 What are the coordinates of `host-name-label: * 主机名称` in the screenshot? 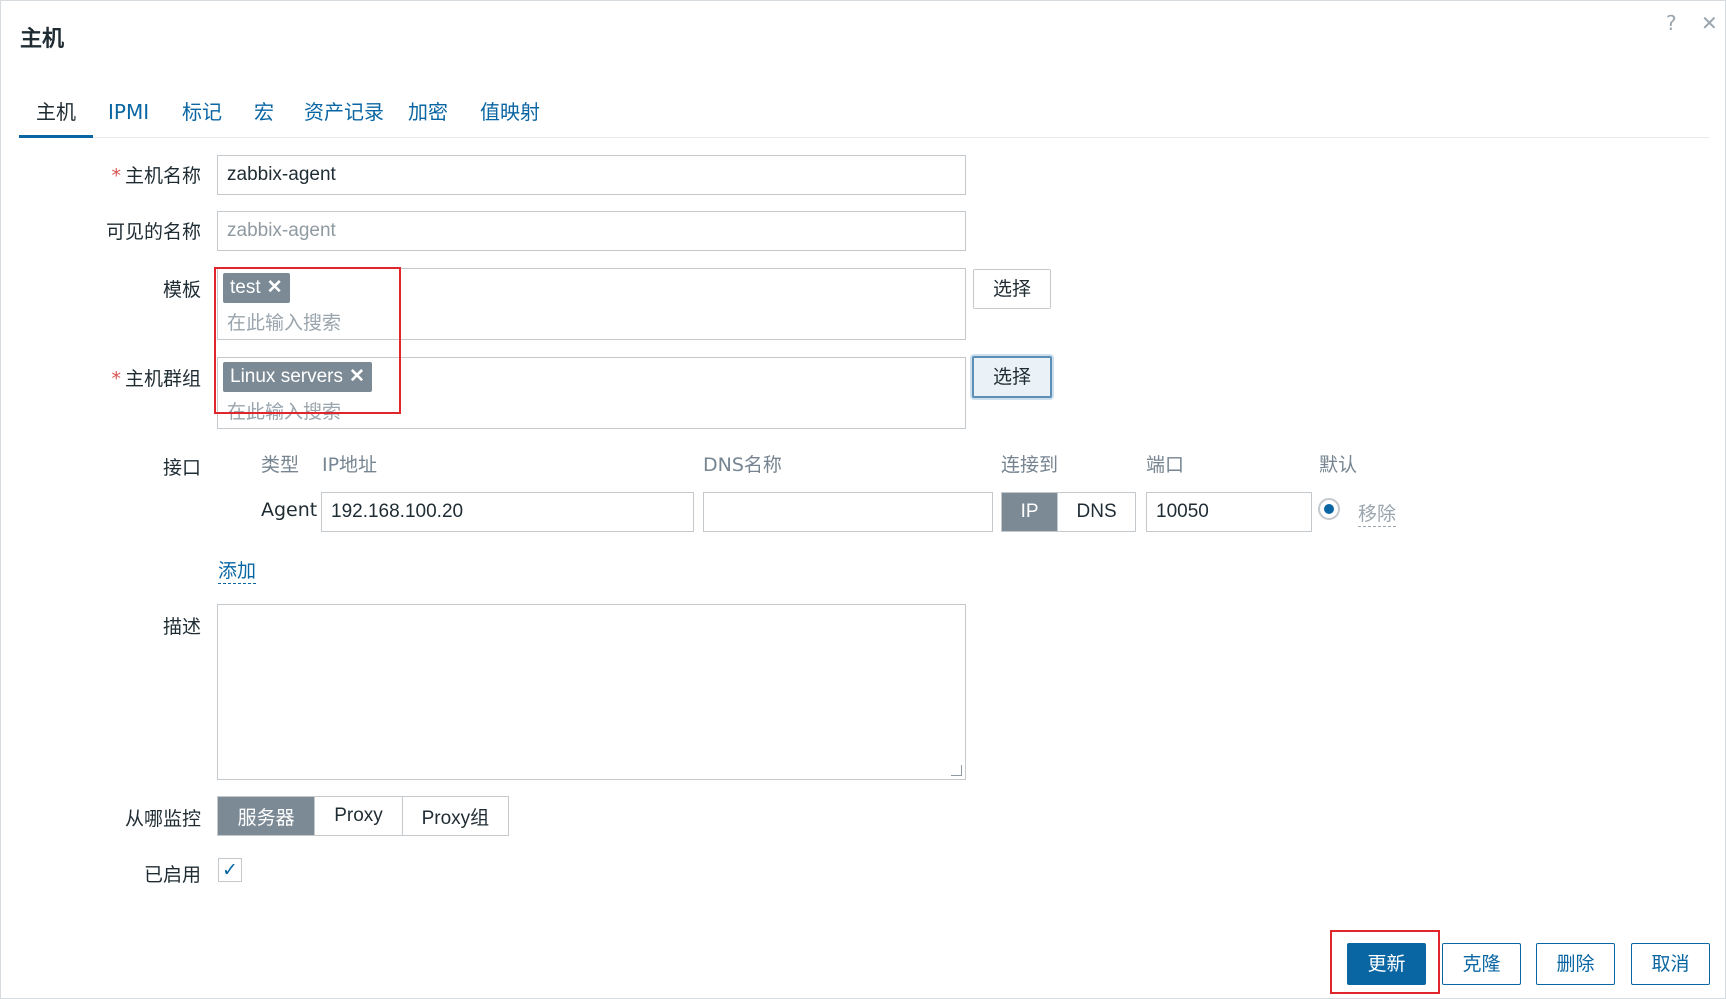 It's located at (156, 176).